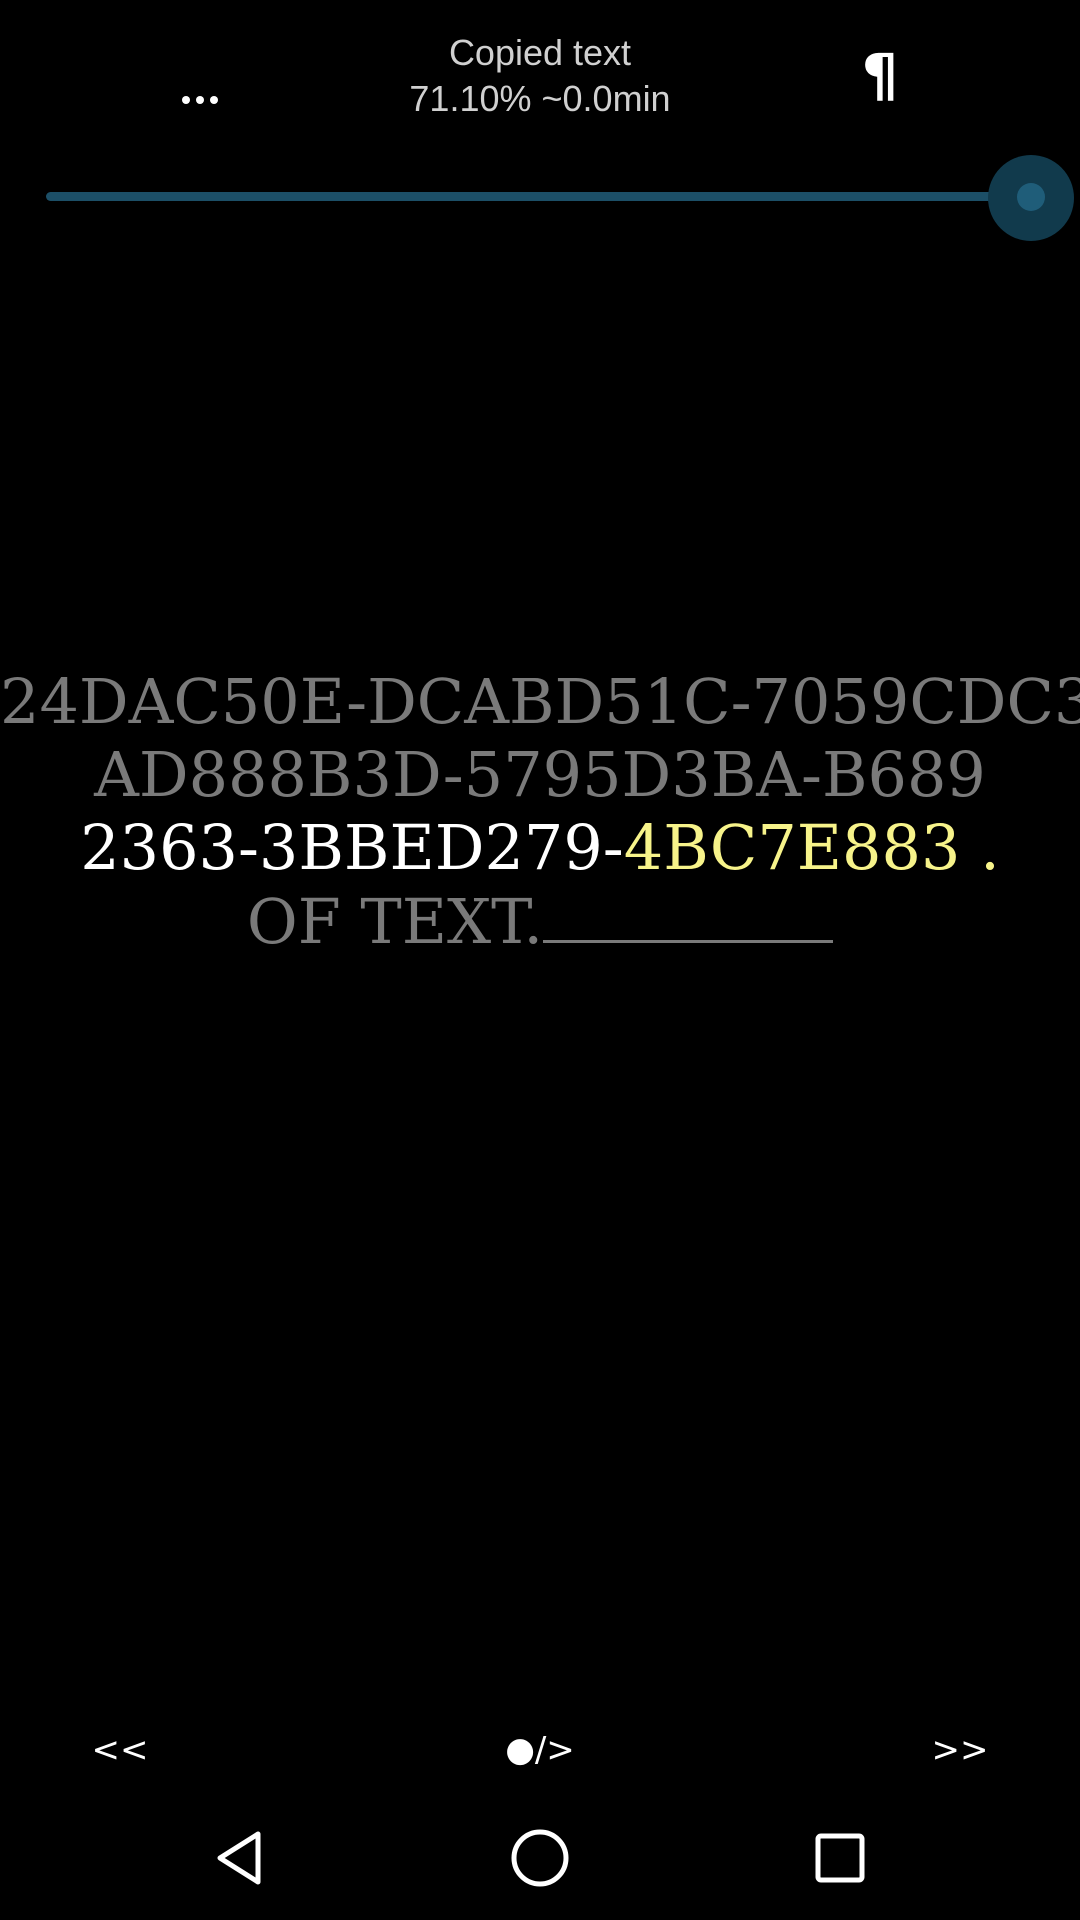 The width and height of the screenshot is (1080, 1920). I want to click on rewind-button: <<, so click(120, 1750).